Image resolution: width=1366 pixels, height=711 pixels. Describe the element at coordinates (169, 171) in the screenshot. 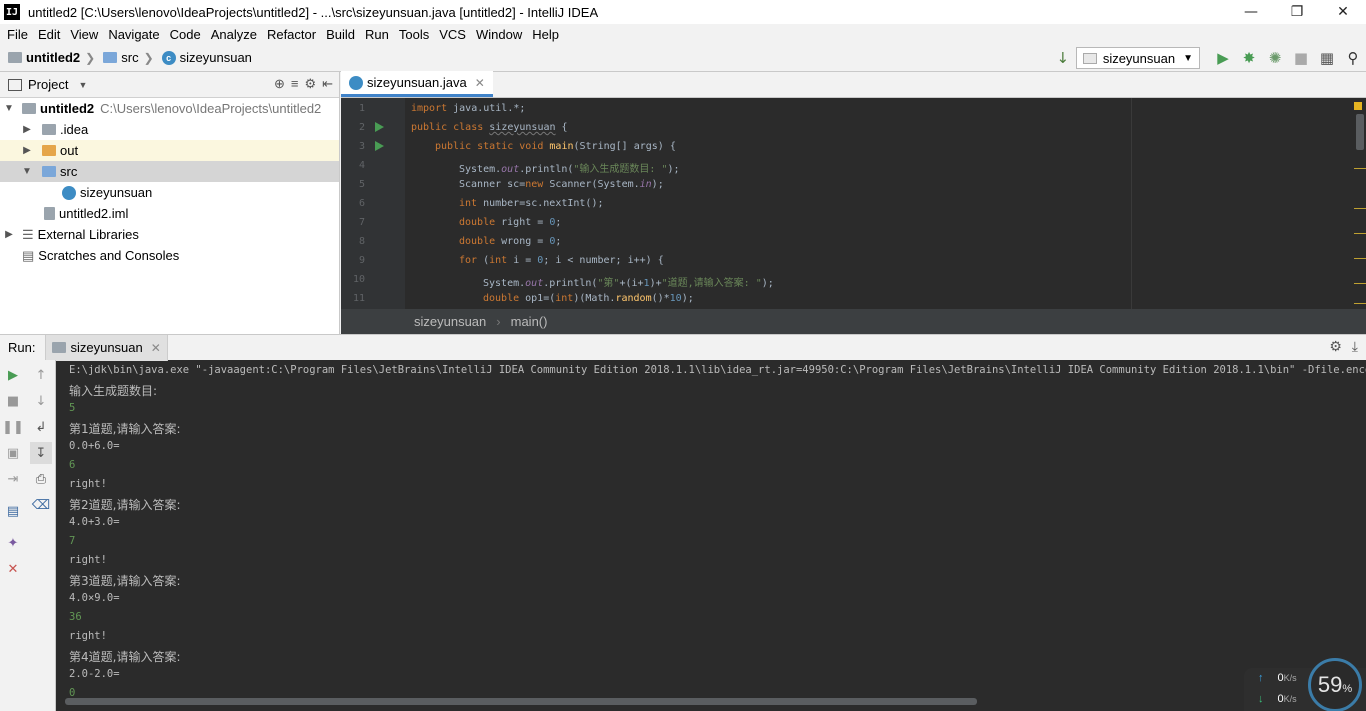

I see `tree-item-src: ▼ src` at that location.